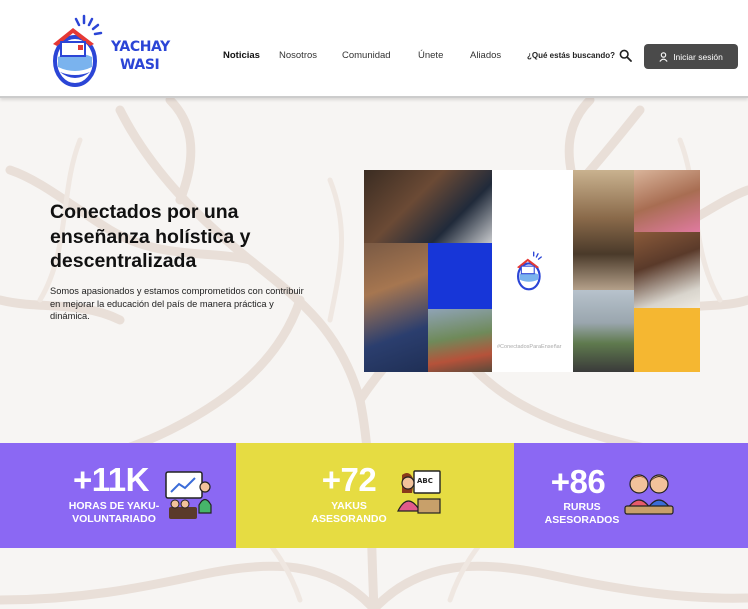  I want to click on stat-volunteer-hours: +11K HORAS DE YAKU-VOLUNTARIADO, so click(118, 495).